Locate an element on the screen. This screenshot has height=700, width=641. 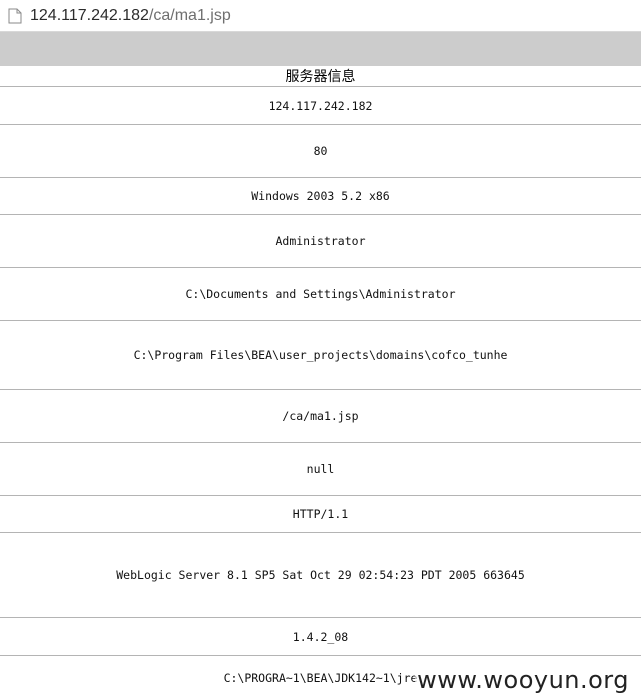
table-row: 80 is located at coordinates (320, 150).